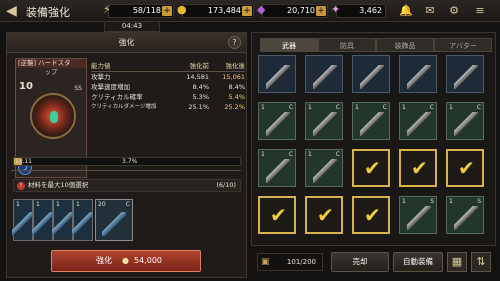  Describe the element at coordinates (289, 45) in the screenshot. I see `tab-weapon: 武器` at that location.